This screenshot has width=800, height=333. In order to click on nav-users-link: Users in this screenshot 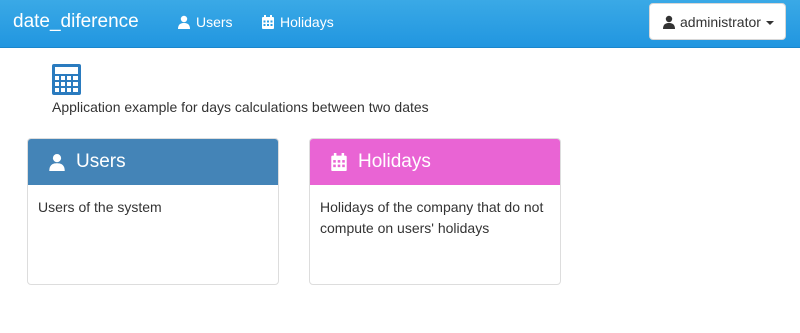, I will do `click(205, 22)`.